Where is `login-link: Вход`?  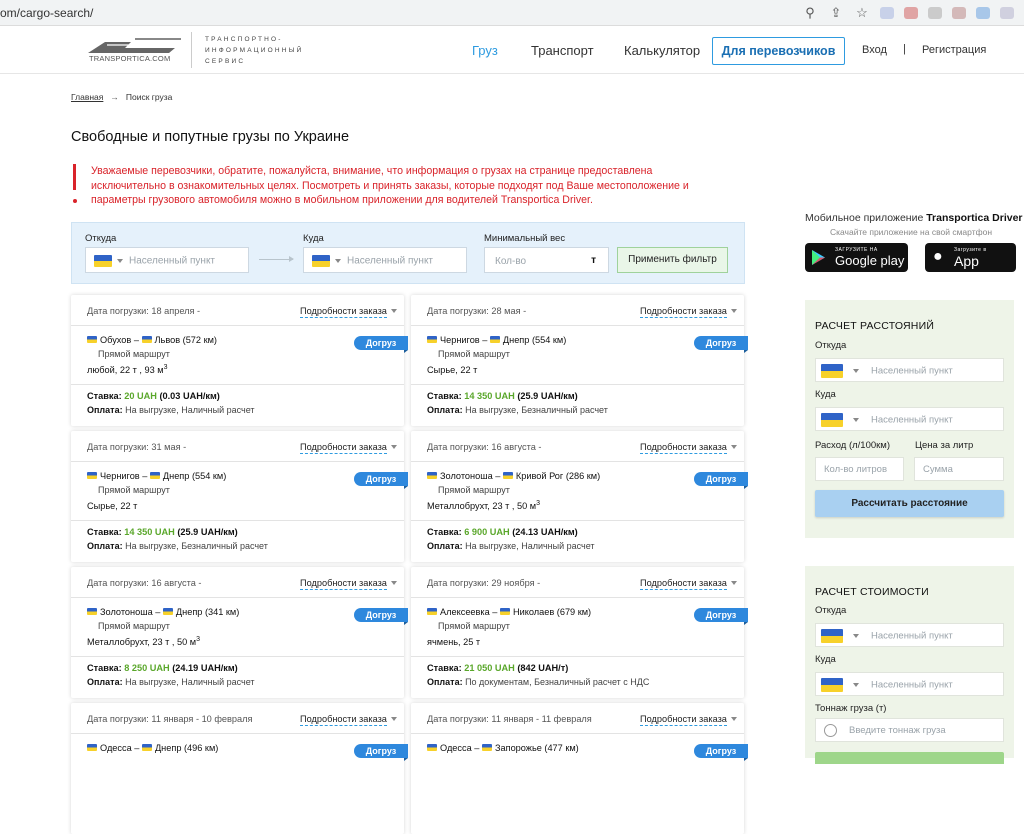 login-link: Вход is located at coordinates (874, 50).